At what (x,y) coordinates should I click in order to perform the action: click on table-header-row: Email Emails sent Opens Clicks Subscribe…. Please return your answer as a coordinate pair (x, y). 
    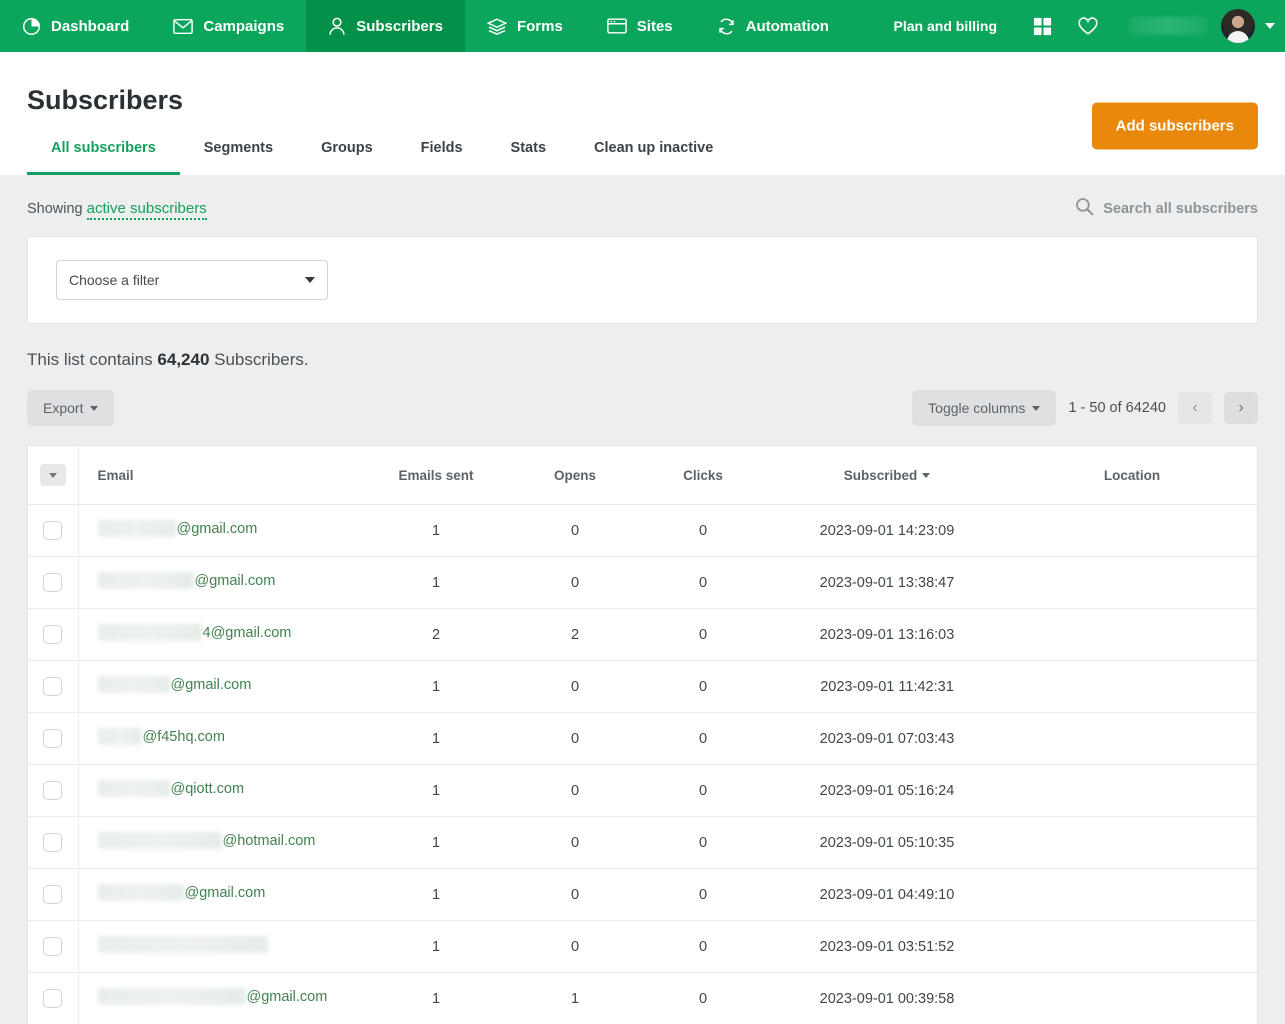
    Looking at the image, I should click on (642, 475).